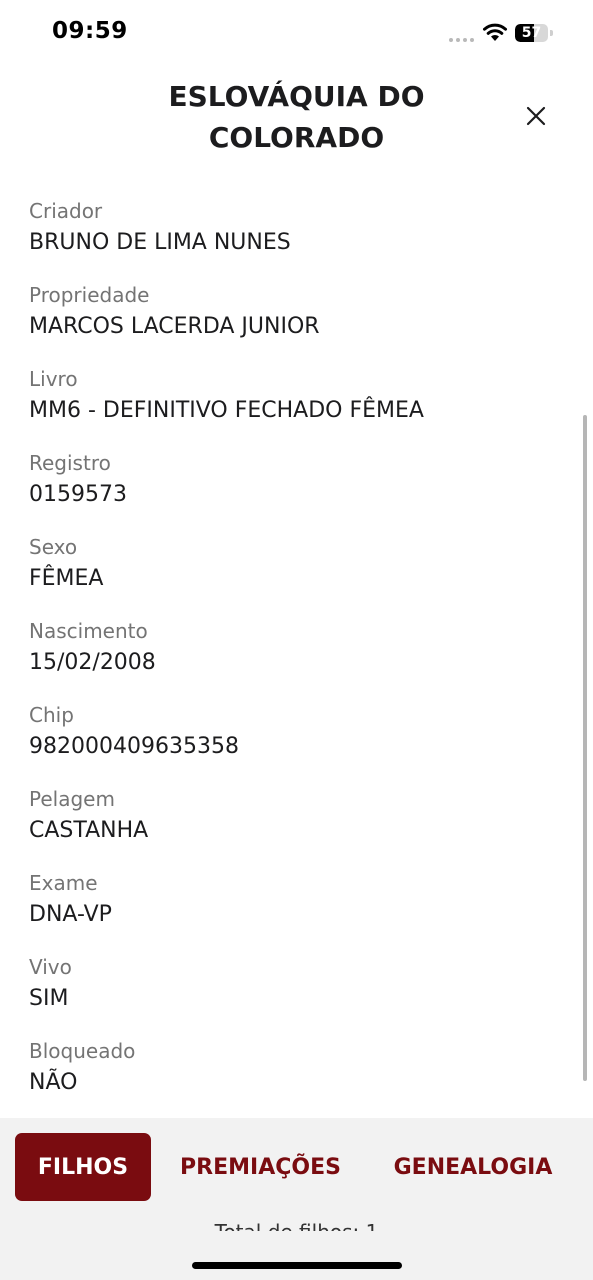 This screenshot has height=1280, width=593. What do you see at coordinates (70, 463) in the screenshot?
I see `detail-label: Registro` at bounding box center [70, 463].